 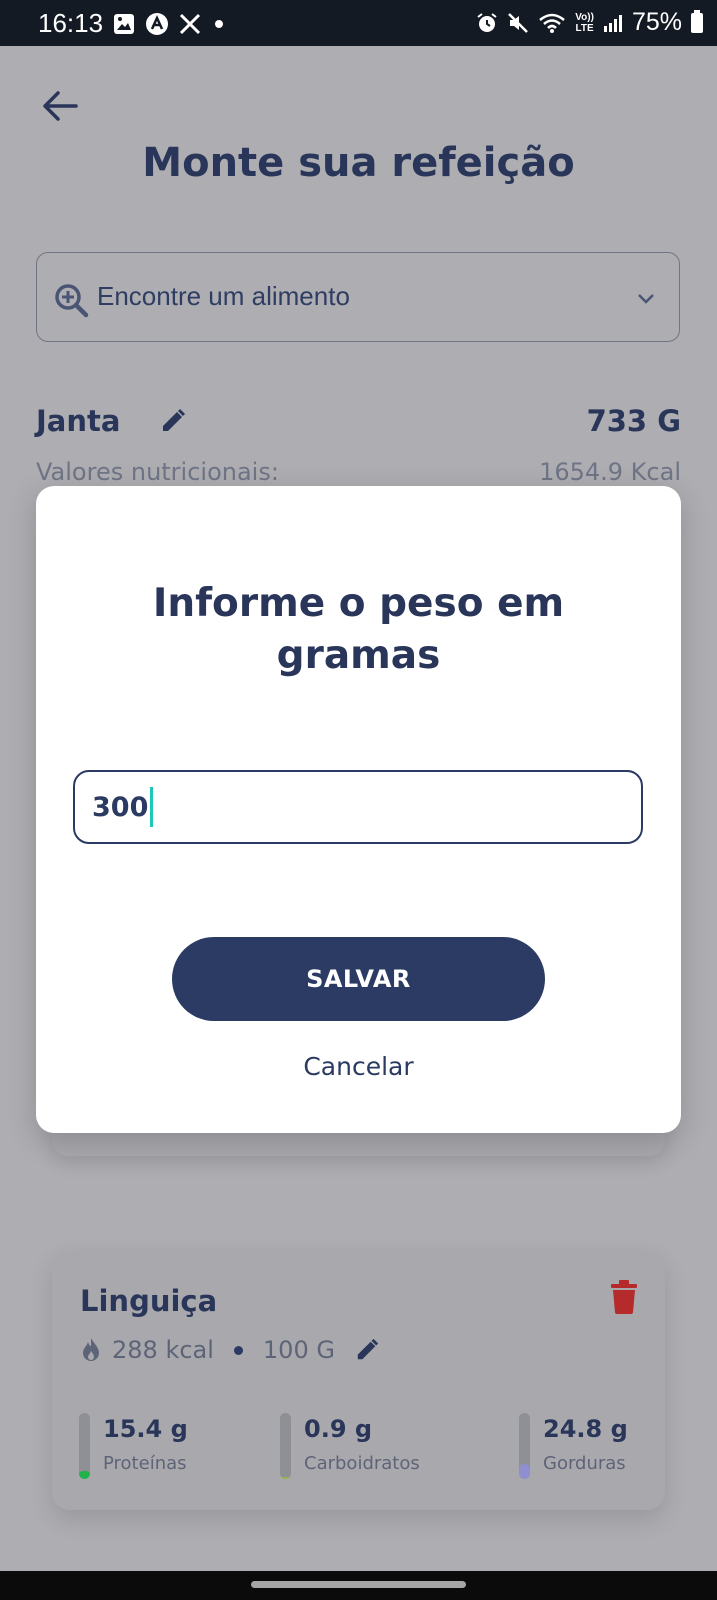 I want to click on app-icon, so click(x=157, y=23).